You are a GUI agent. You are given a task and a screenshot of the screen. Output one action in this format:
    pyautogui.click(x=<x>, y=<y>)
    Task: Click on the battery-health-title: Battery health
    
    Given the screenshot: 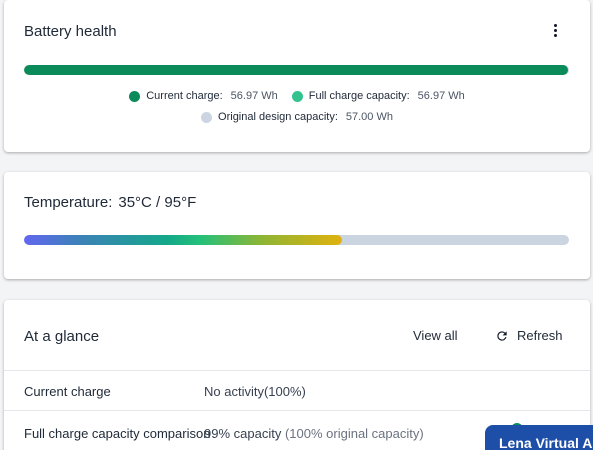 What is the action you would take?
    pyautogui.click(x=70, y=31)
    